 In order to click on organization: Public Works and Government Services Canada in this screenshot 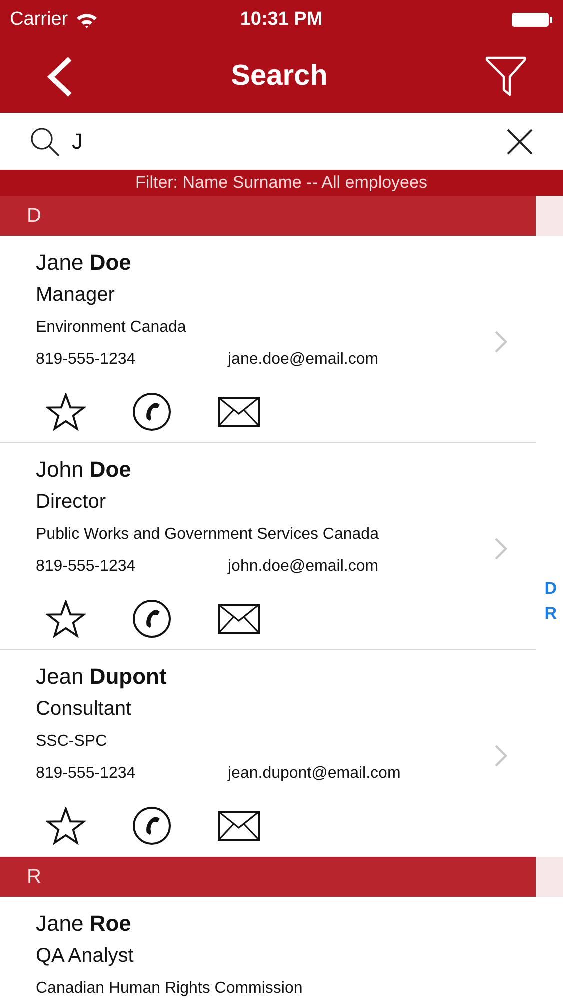, I will do `click(207, 535)`.